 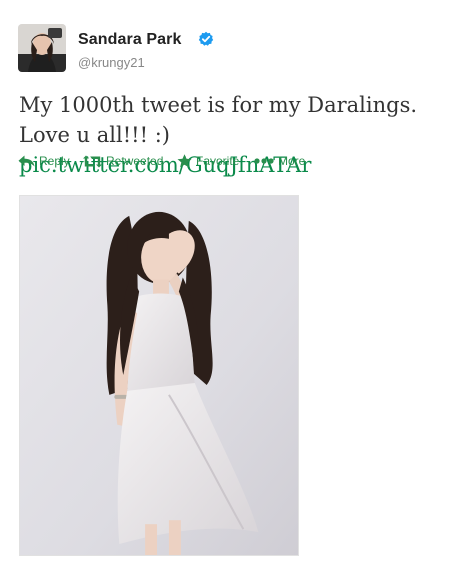 I want to click on avatar-image, so click(x=42, y=48).